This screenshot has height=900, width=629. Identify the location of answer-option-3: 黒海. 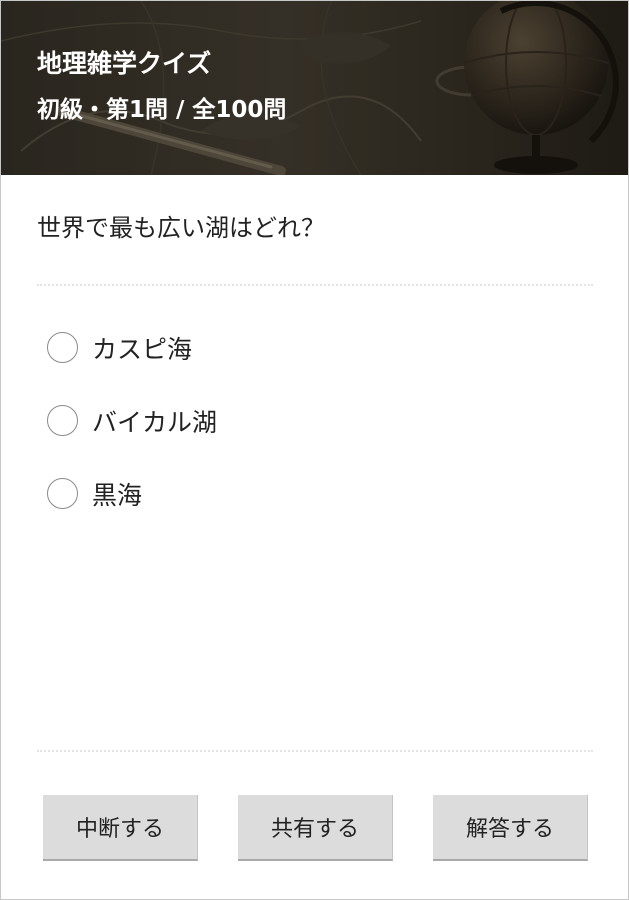
(132, 493).